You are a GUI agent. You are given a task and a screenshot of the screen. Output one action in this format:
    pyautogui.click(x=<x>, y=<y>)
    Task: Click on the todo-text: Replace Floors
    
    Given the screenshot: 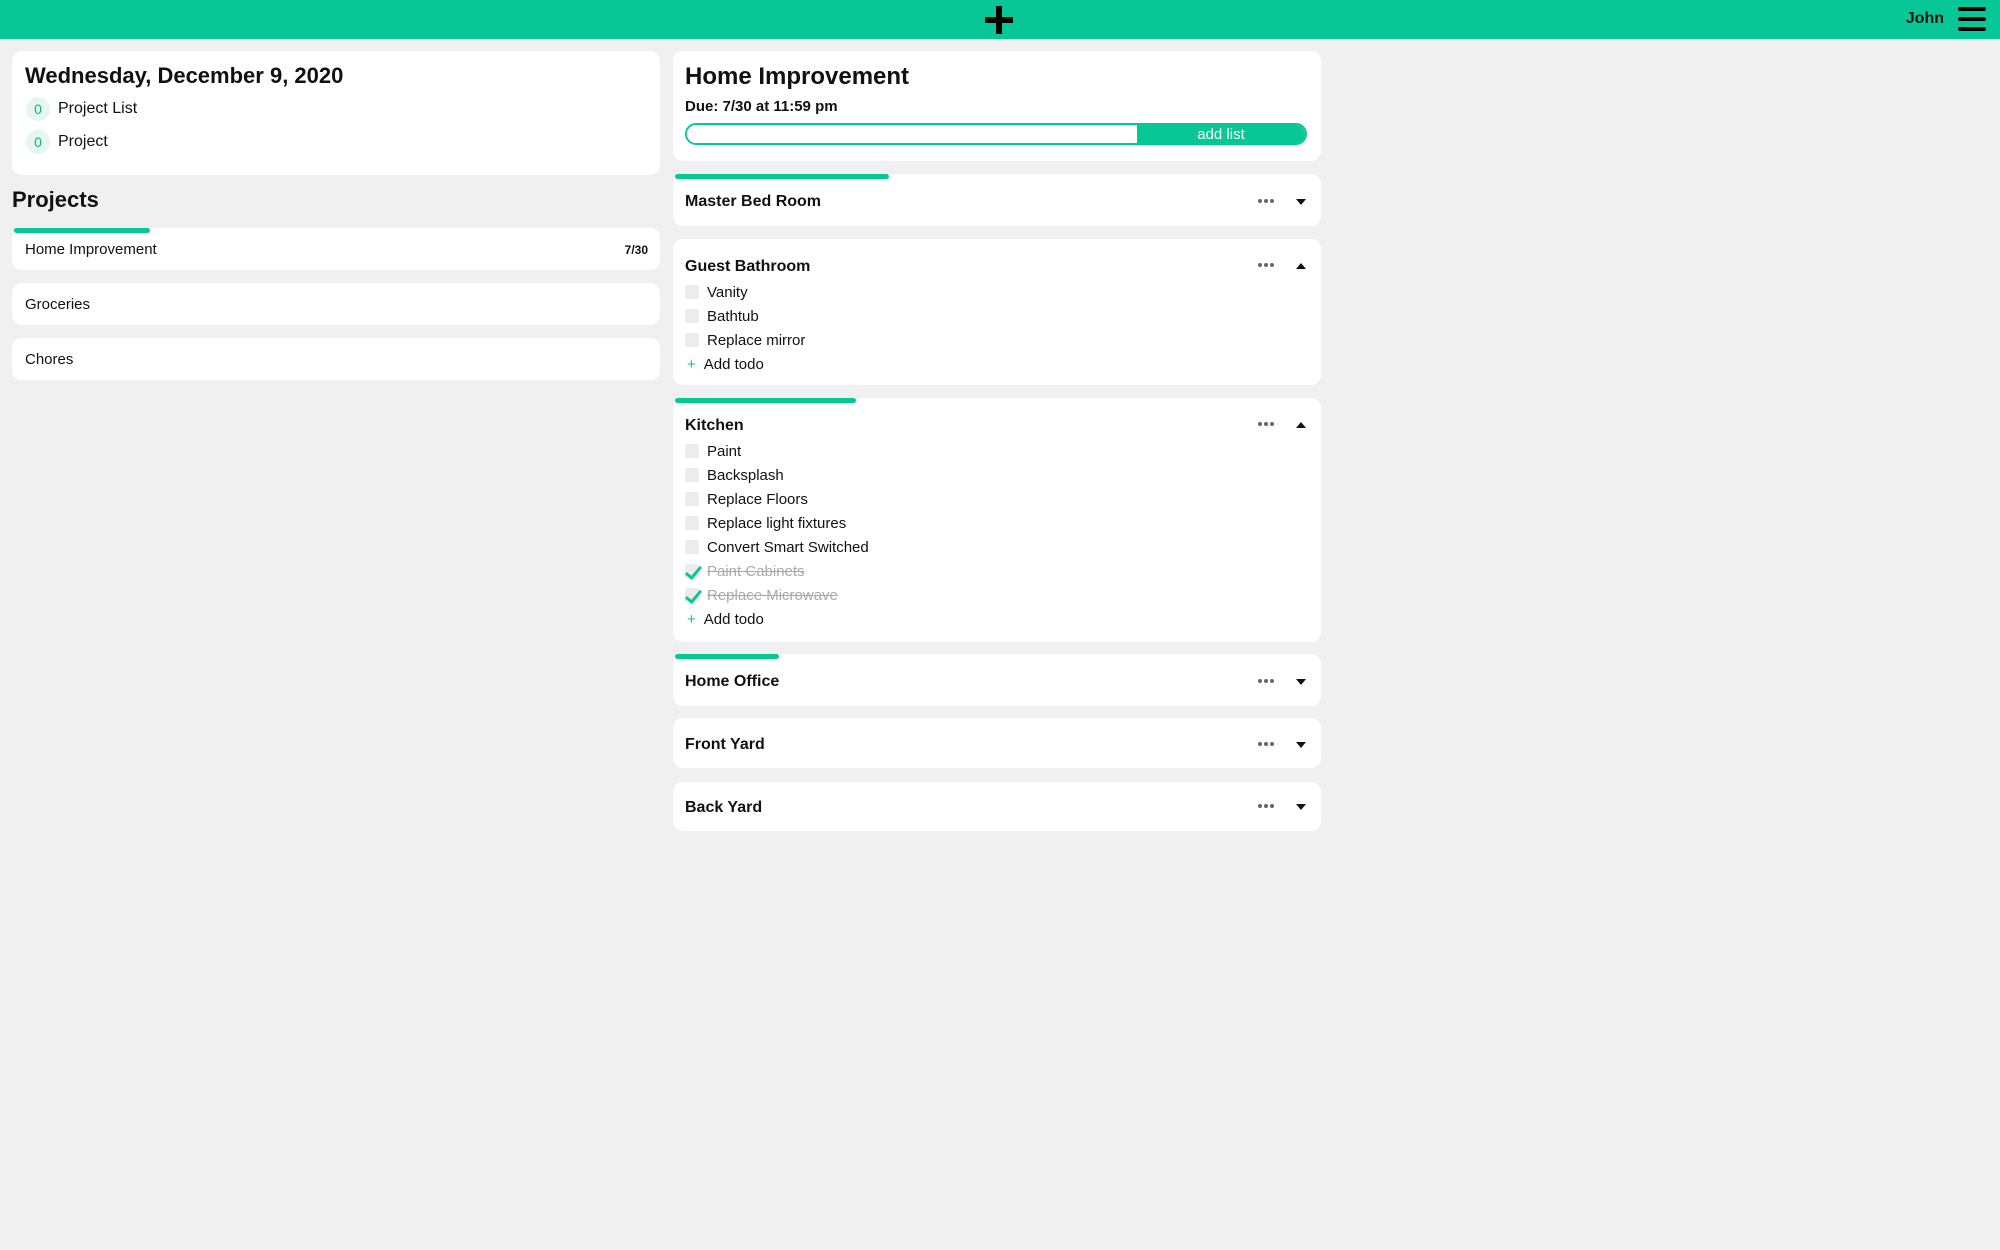 What is the action you would take?
    pyautogui.click(x=757, y=499)
    